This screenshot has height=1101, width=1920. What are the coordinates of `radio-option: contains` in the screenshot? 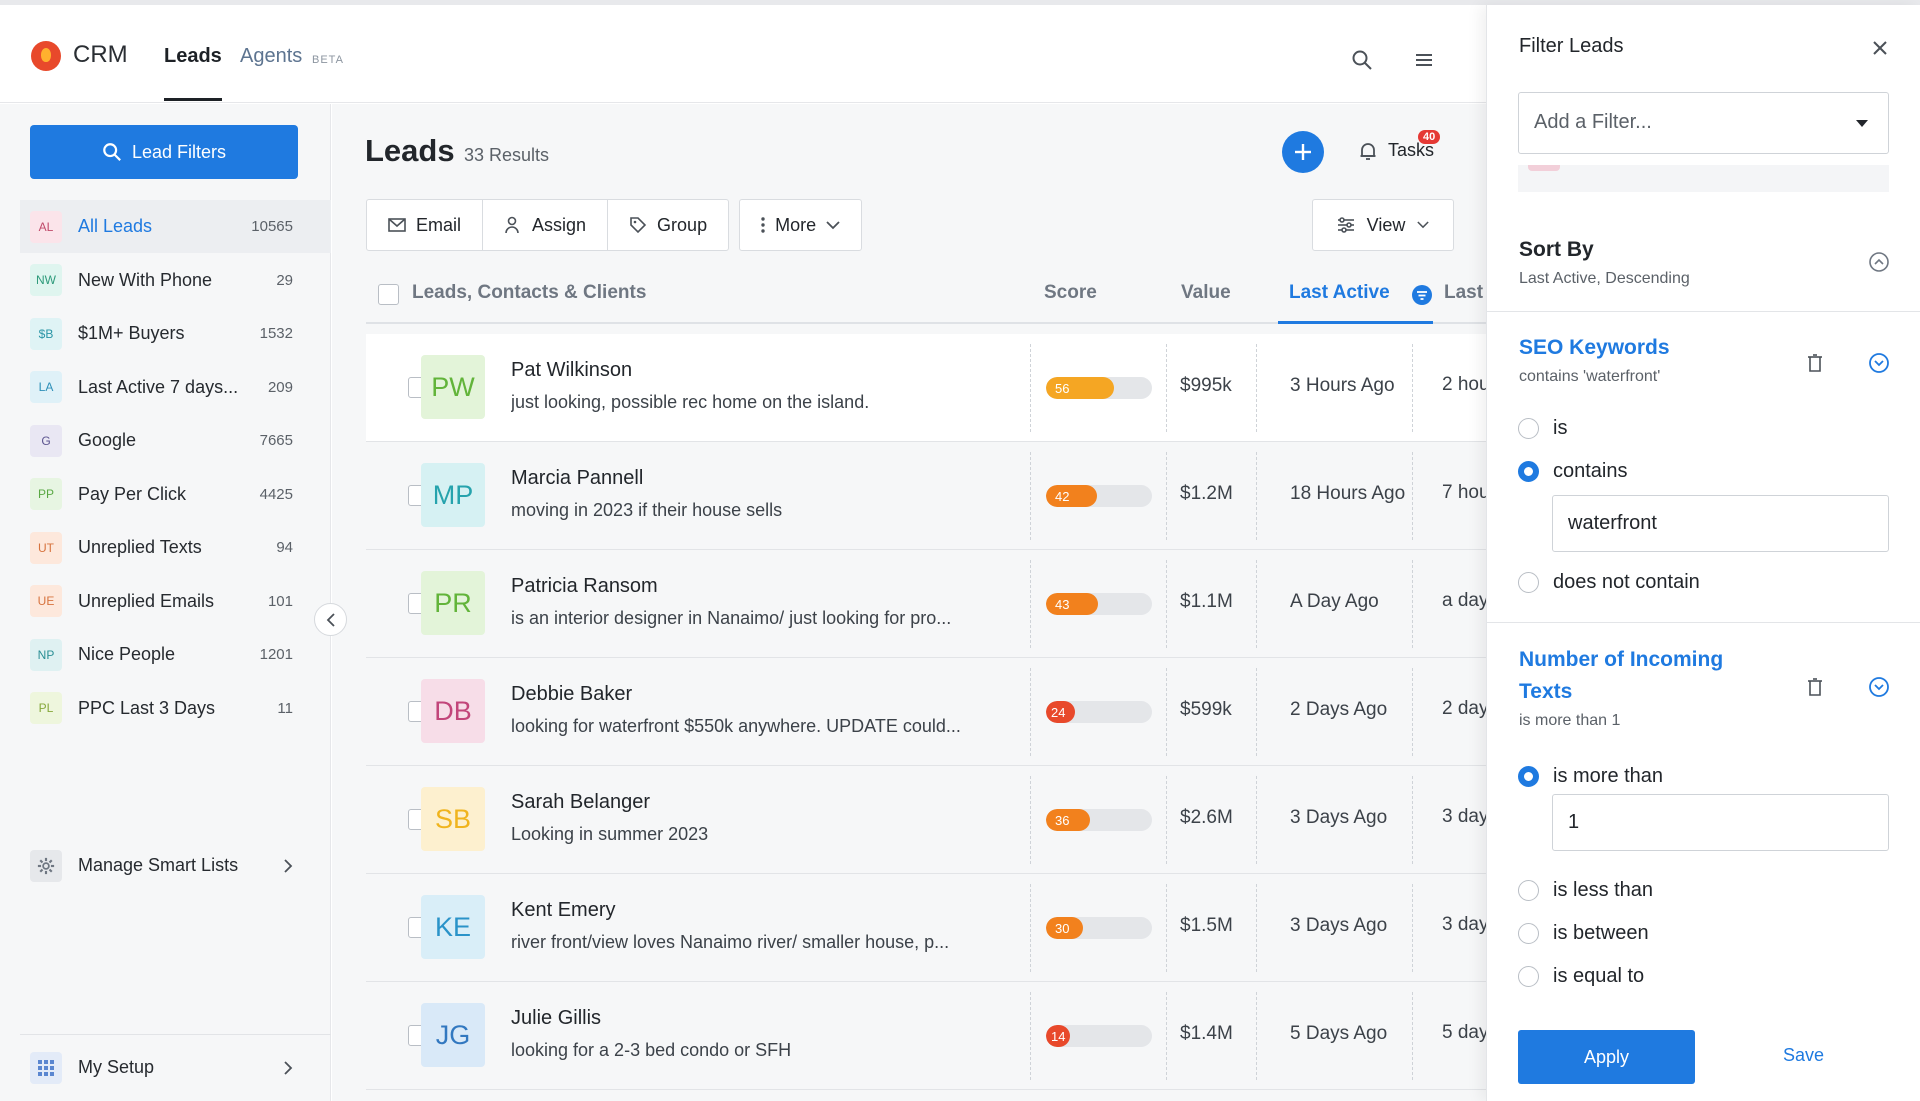 It's located at (1573, 471).